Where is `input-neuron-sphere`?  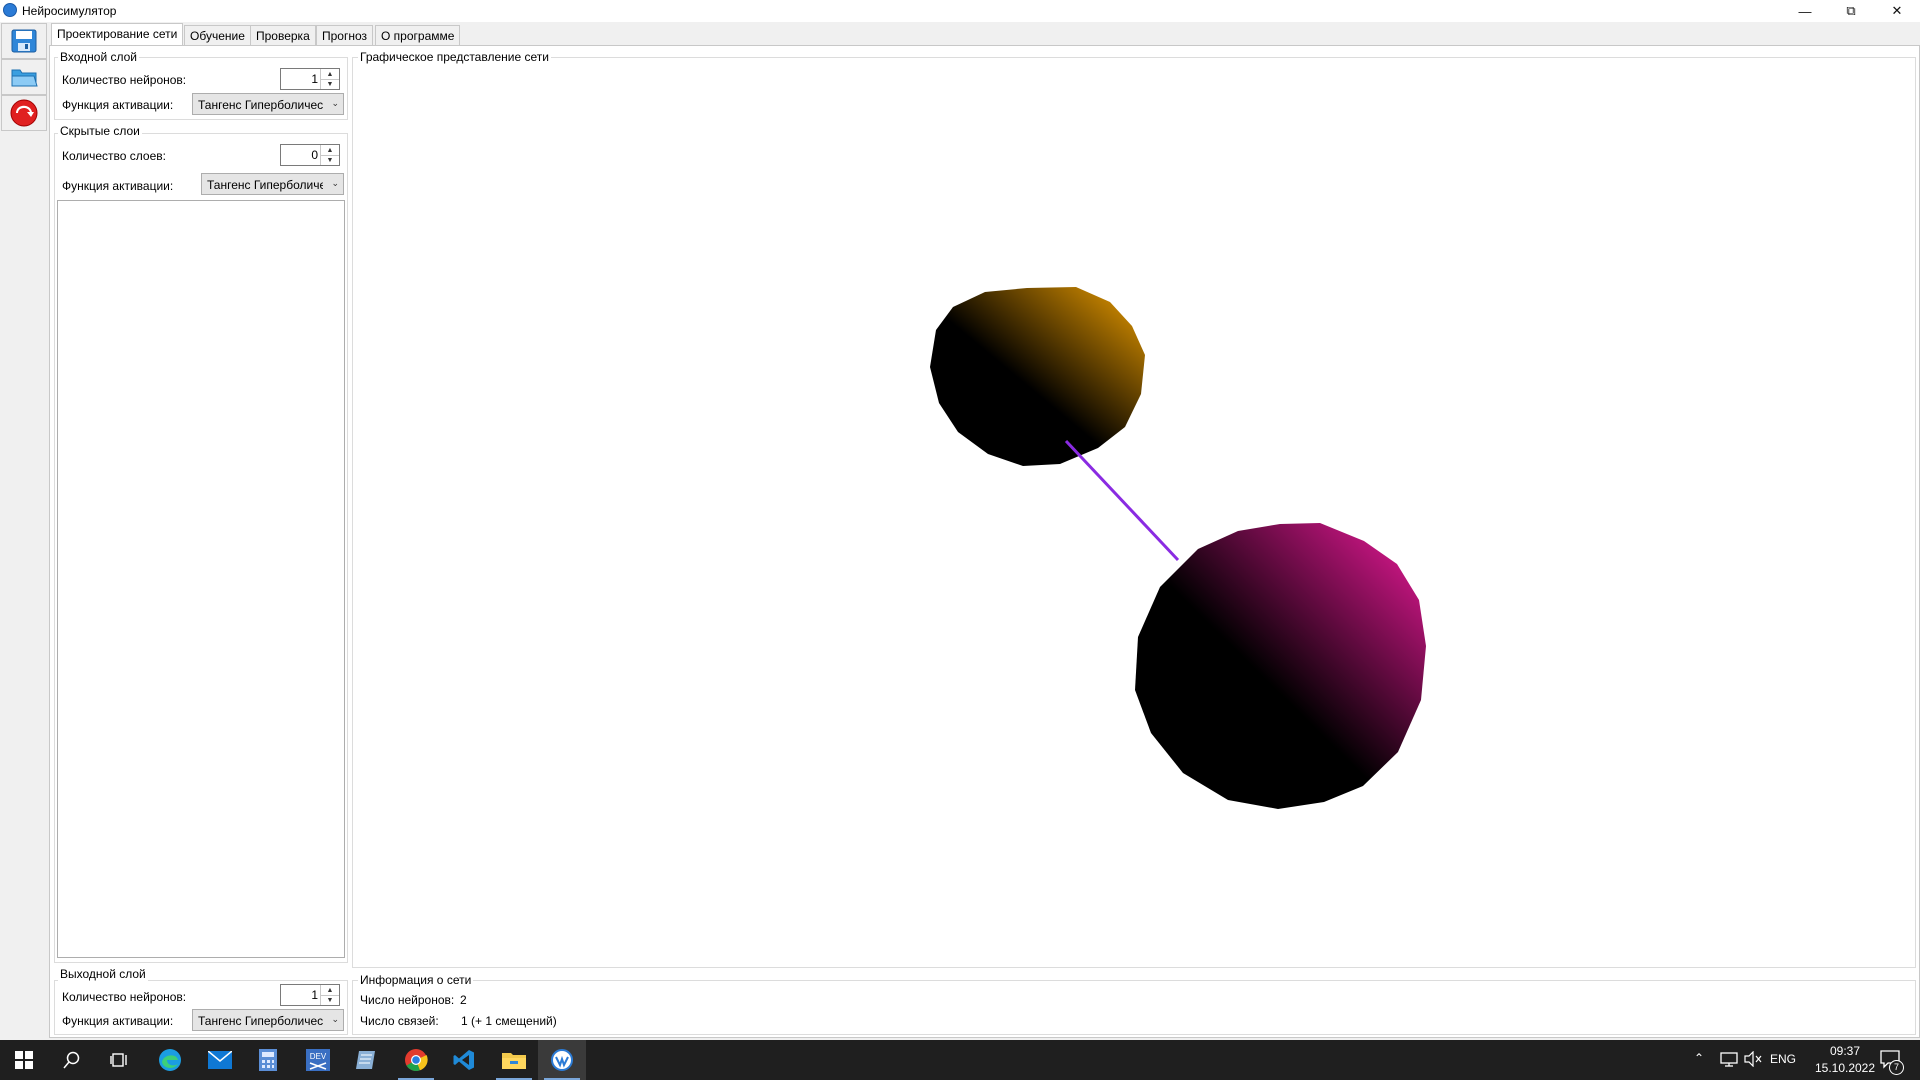
input-neuron-sphere is located at coordinates (1037, 376).